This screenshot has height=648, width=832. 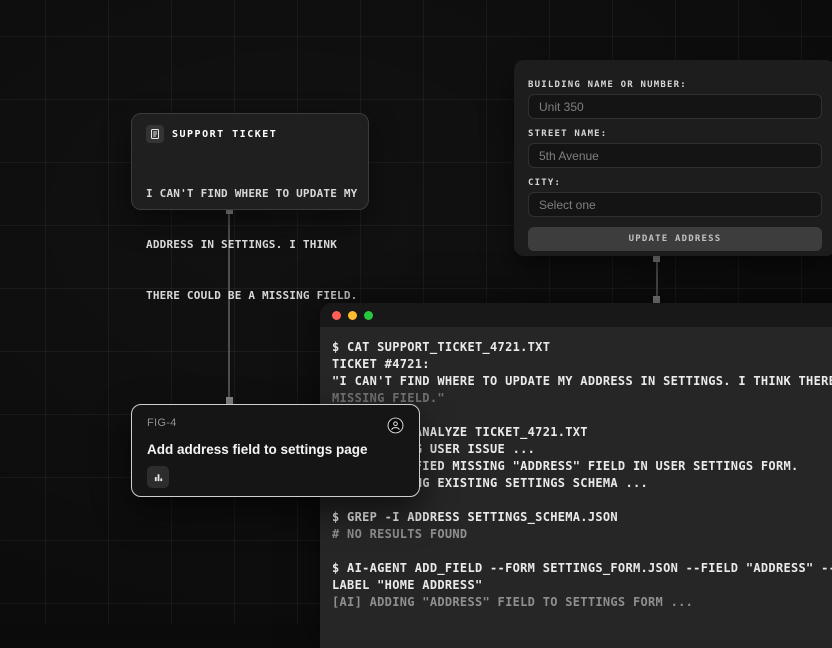 What do you see at coordinates (381, 364) in the screenshot?
I see `terminal-line: TICKET #4721:` at bounding box center [381, 364].